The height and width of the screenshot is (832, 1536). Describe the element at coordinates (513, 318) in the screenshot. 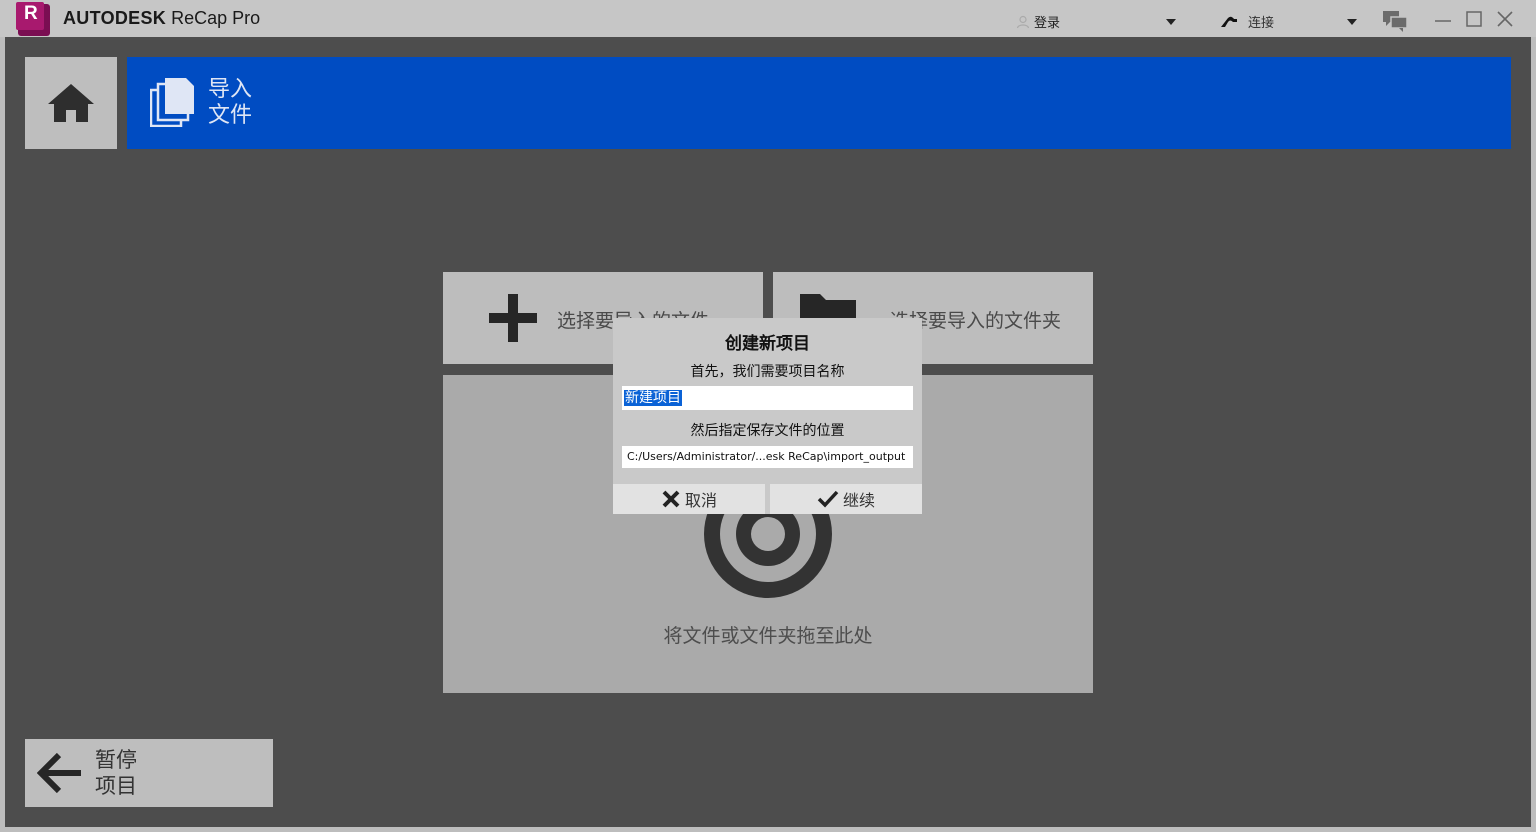

I see `plus-icon` at that location.